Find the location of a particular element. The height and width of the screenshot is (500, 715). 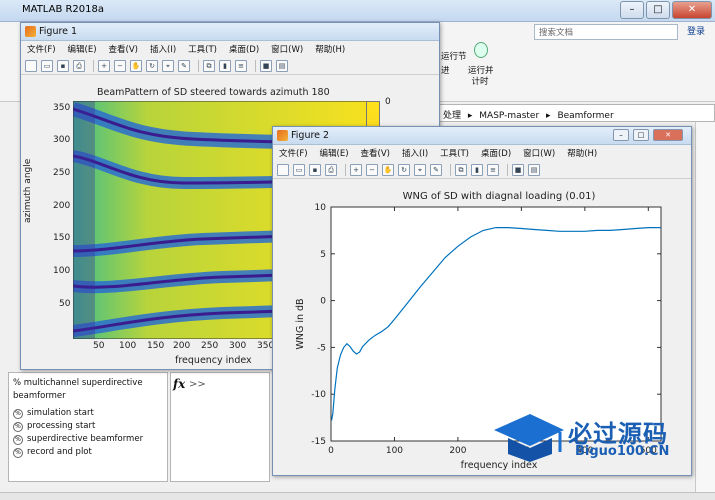

y-tick-label: 0 is located at coordinates (323, 302).